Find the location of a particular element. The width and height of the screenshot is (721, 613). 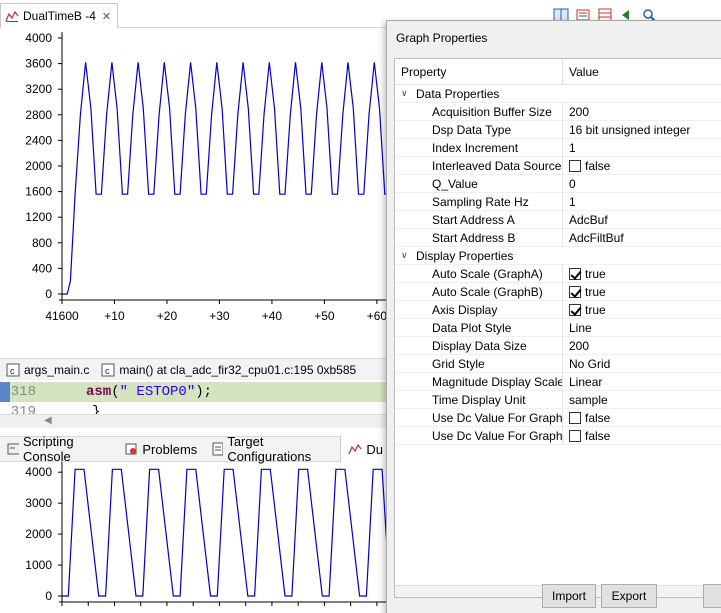

property-name: Time Display Unit is located at coordinates (479, 399).